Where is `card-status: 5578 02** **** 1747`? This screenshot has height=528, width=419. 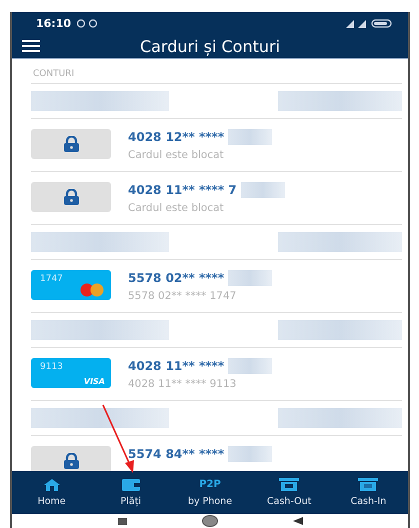 card-status: 5578 02** **** 1747 is located at coordinates (183, 296).